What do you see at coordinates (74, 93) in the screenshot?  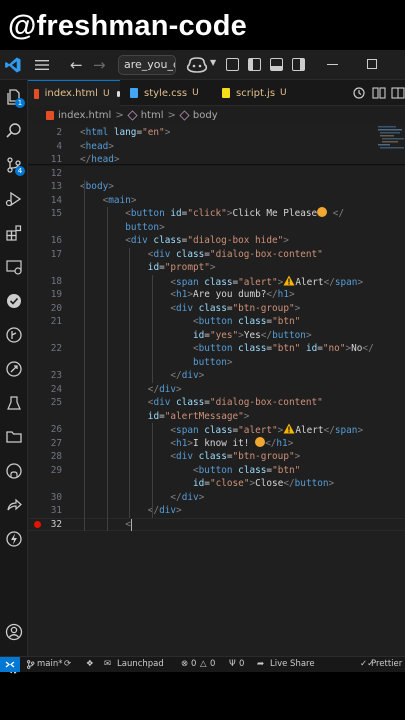 I see `tab-index-html: index.html U` at bounding box center [74, 93].